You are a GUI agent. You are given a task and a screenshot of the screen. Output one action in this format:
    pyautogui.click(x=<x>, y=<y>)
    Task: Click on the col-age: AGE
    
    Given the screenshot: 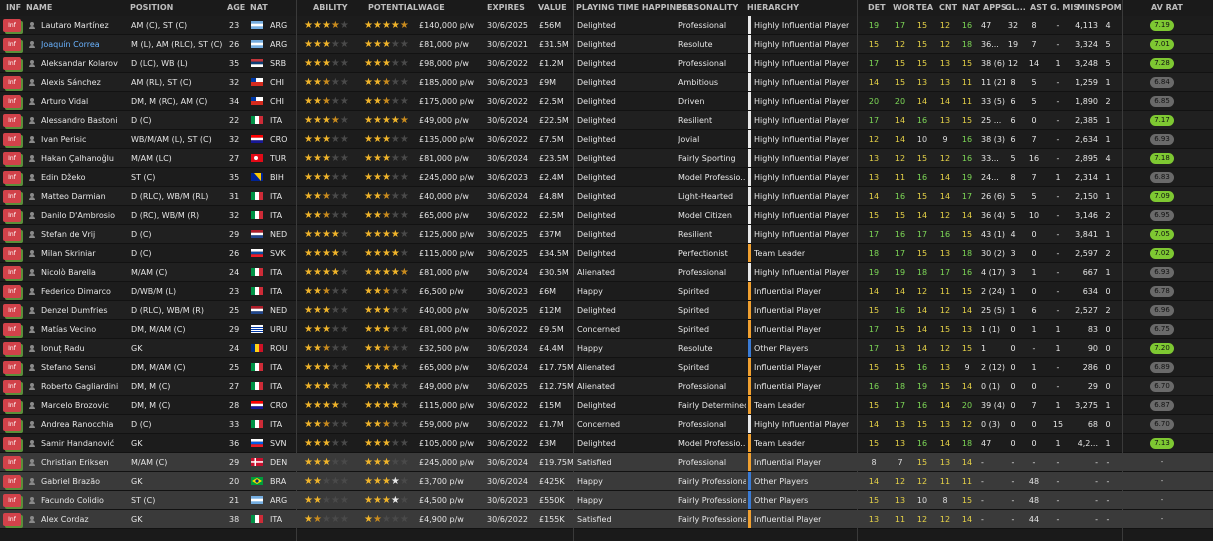 What is the action you would take?
    pyautogui.click(x=236, y=8)
    